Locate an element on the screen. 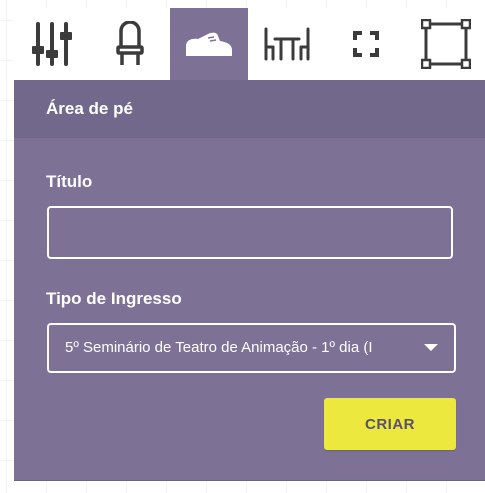  toolbar is located at coordinates (249, 44).